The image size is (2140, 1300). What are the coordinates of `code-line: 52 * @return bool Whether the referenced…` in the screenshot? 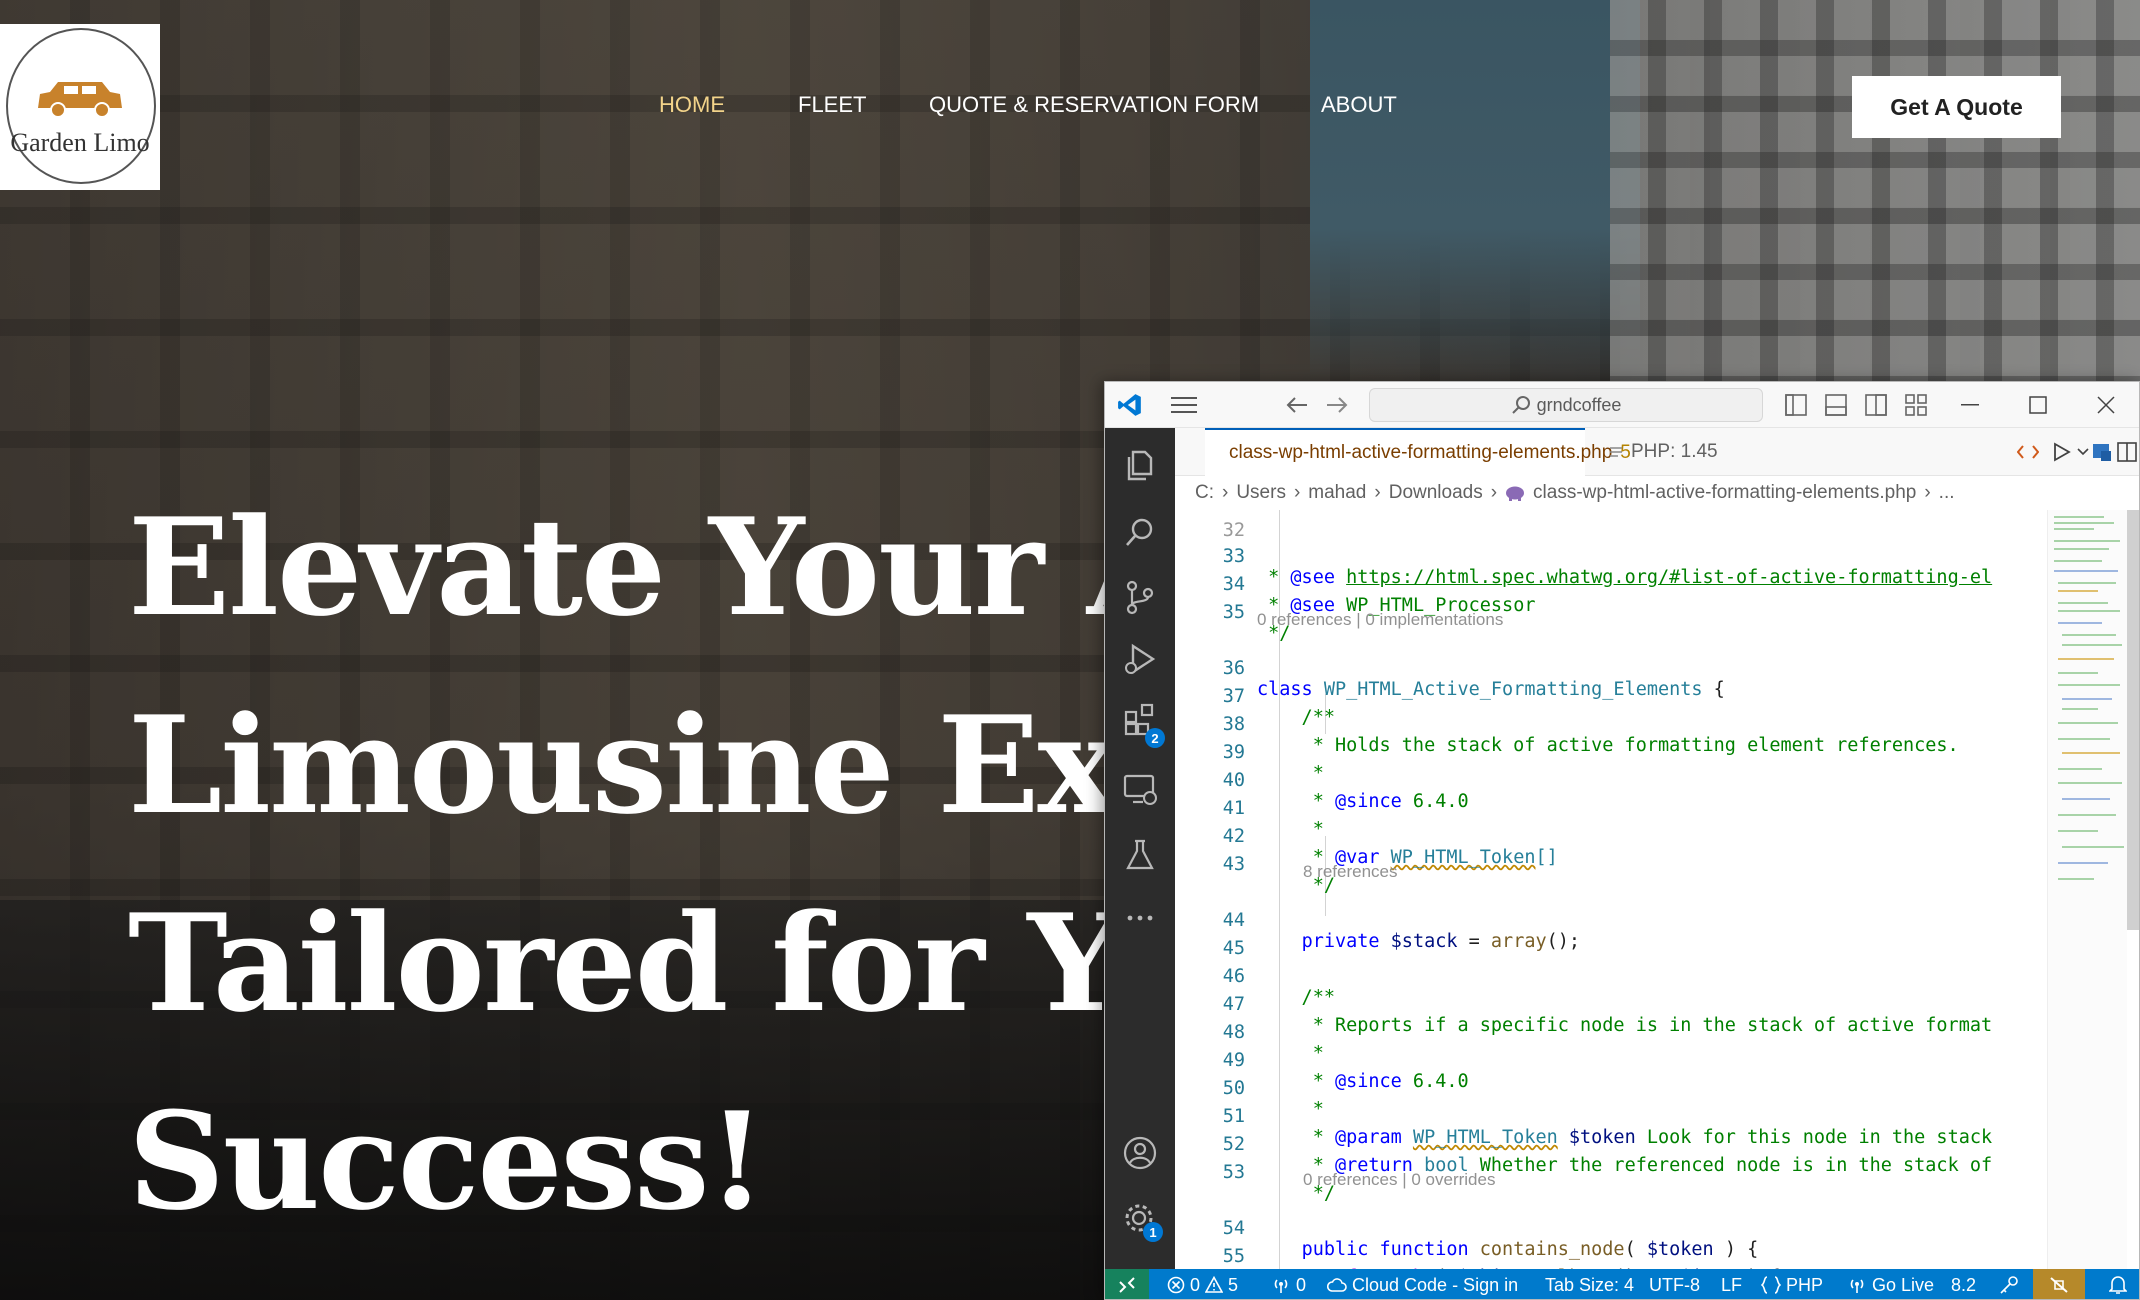 It's located at (1607, 1155).